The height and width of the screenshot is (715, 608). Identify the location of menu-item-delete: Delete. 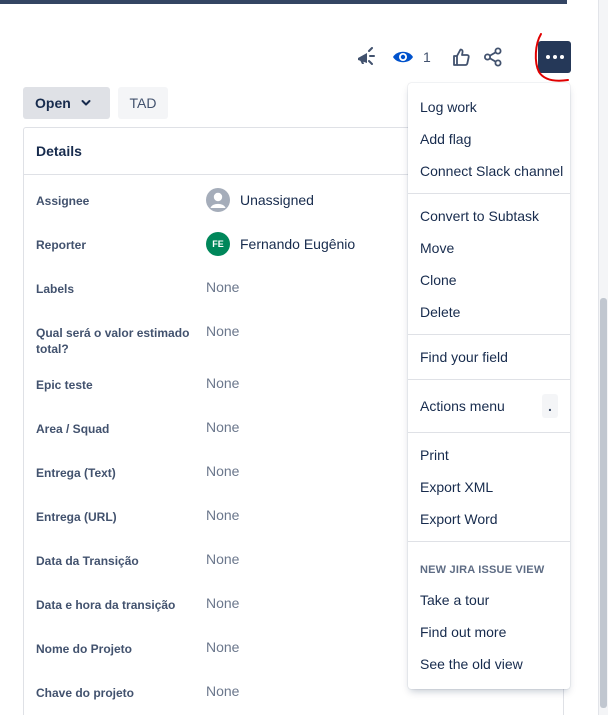
(440, 312).